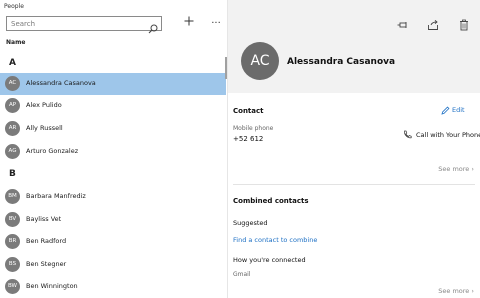 Image resolution: width=480 pixels, height=298 pixels. Describe the element at coordinates (12, 128) in the screenshot. I see `avatar: AR` at that location.